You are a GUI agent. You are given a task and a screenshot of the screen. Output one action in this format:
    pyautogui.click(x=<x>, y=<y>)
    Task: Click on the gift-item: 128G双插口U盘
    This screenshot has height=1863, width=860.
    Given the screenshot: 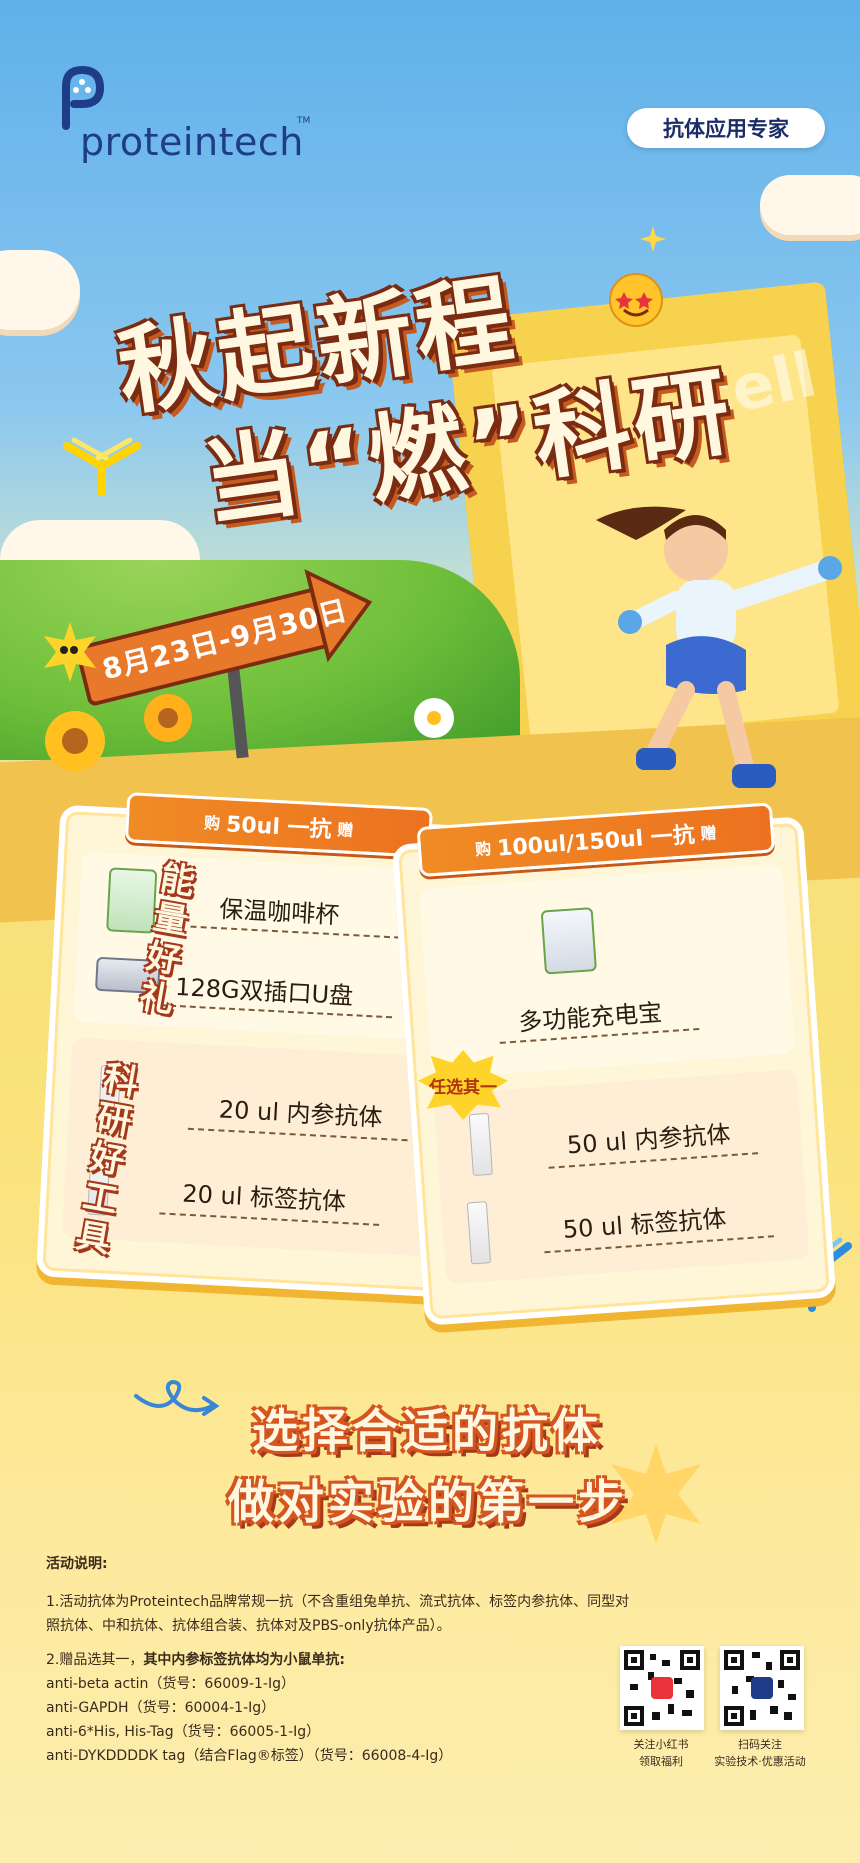 What is the action you would take?
    pyautogui.click(x=264, y=991)
    